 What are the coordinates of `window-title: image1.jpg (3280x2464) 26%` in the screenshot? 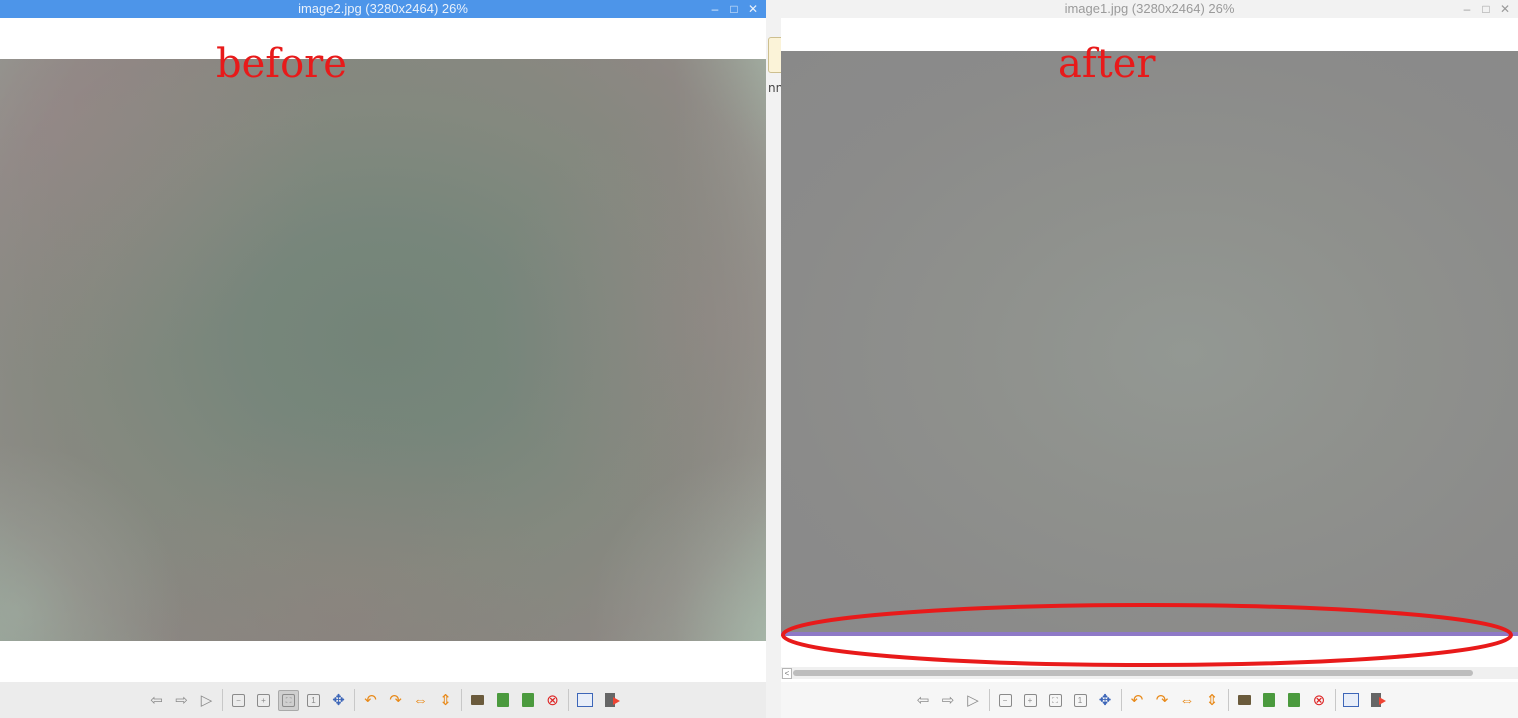 It's located at (1149, 8).